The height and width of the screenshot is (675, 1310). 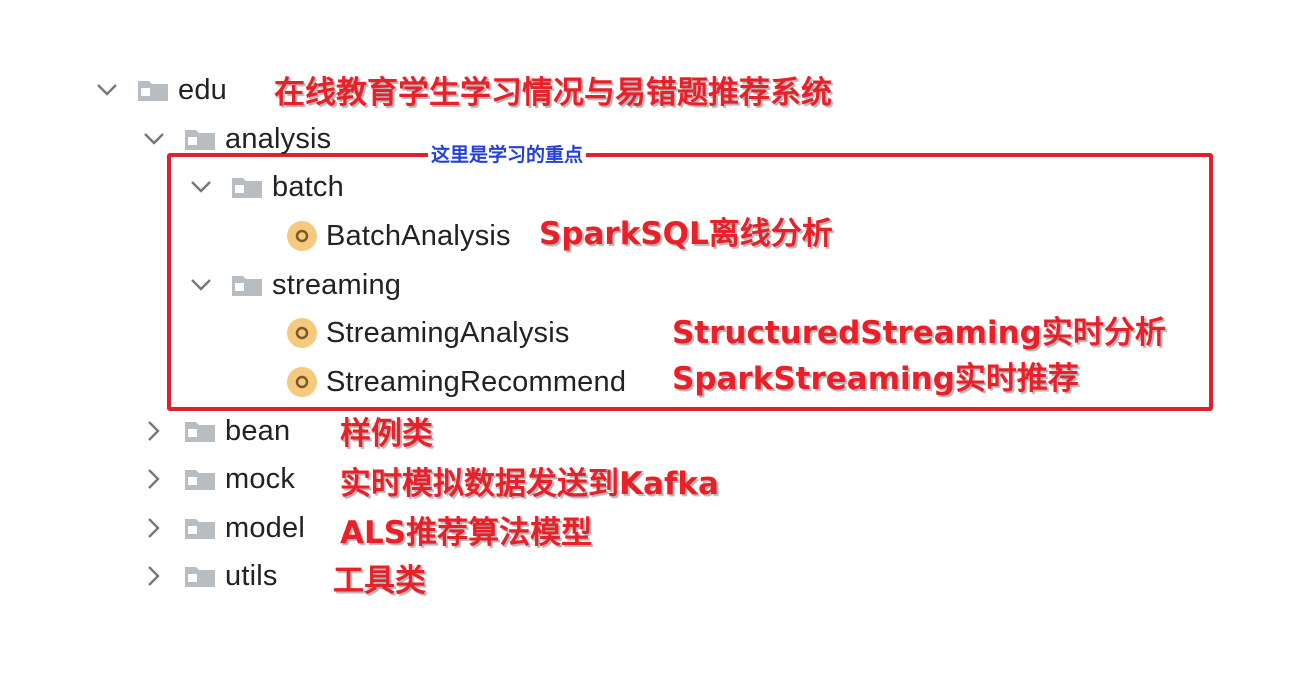 What do you see at coordinates (267, 187) in the screenshot?
I see `tree-node-batch: batch` at bounding box center [267, 187].